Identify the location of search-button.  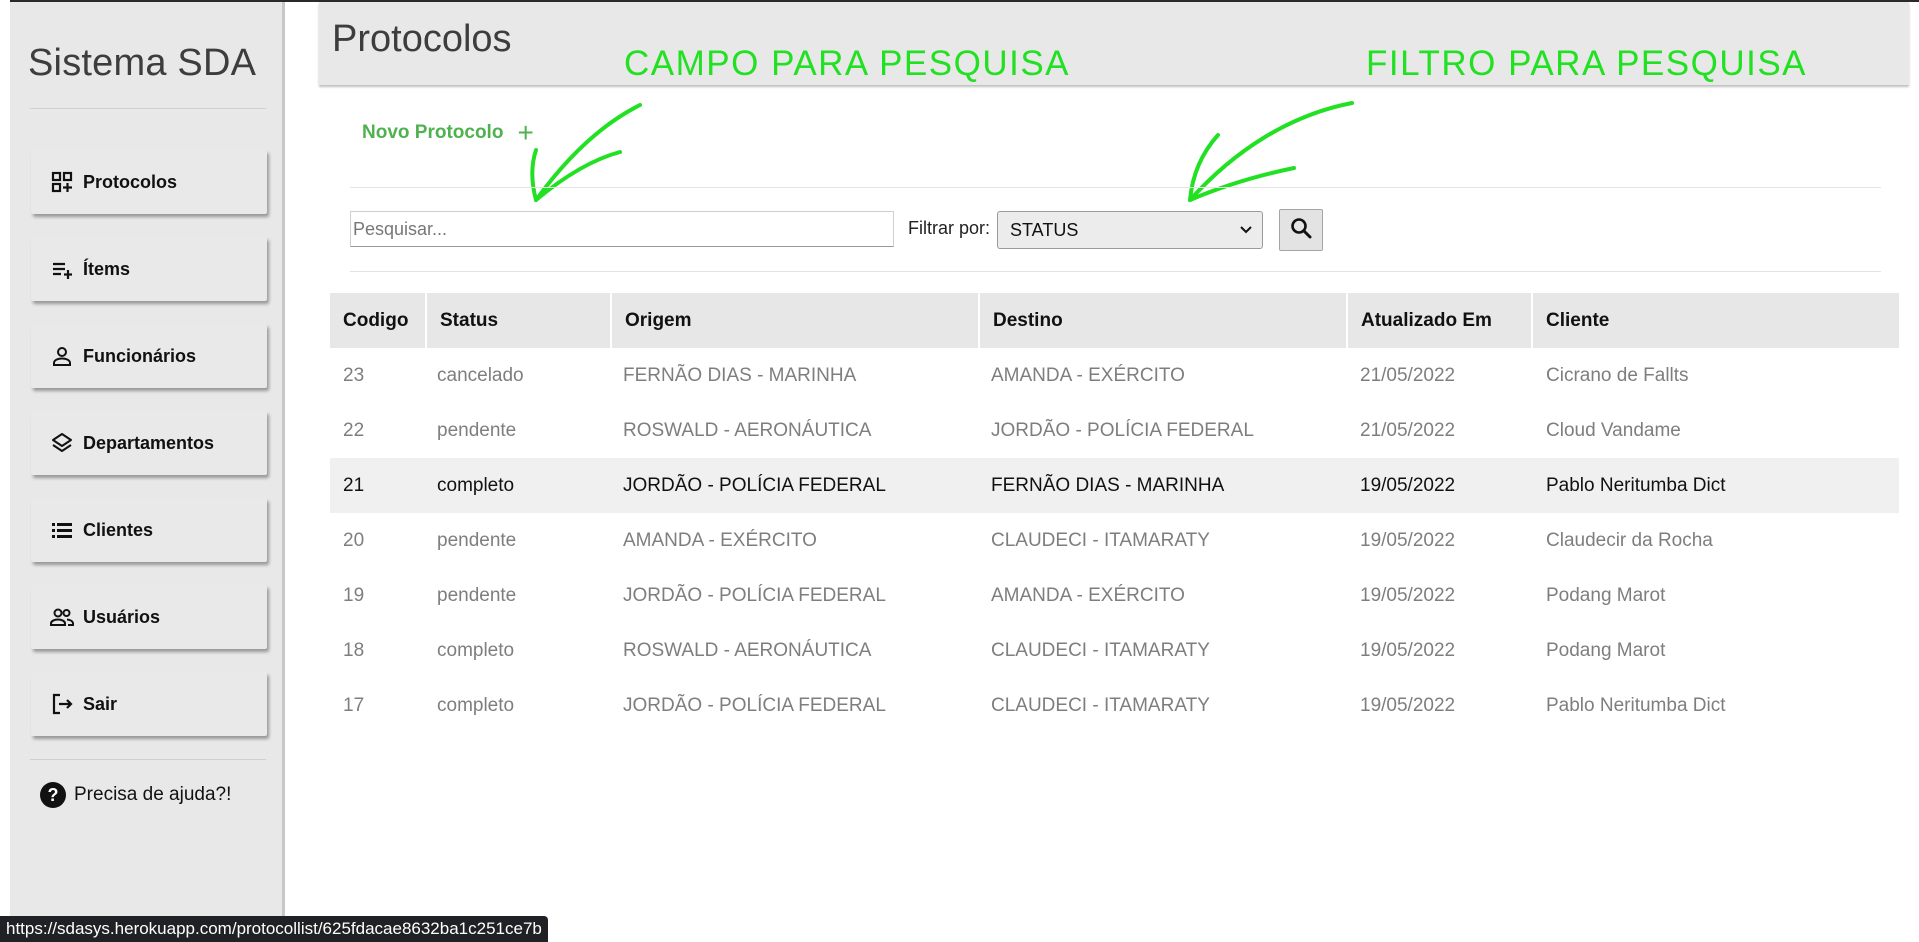
(1301, 230).